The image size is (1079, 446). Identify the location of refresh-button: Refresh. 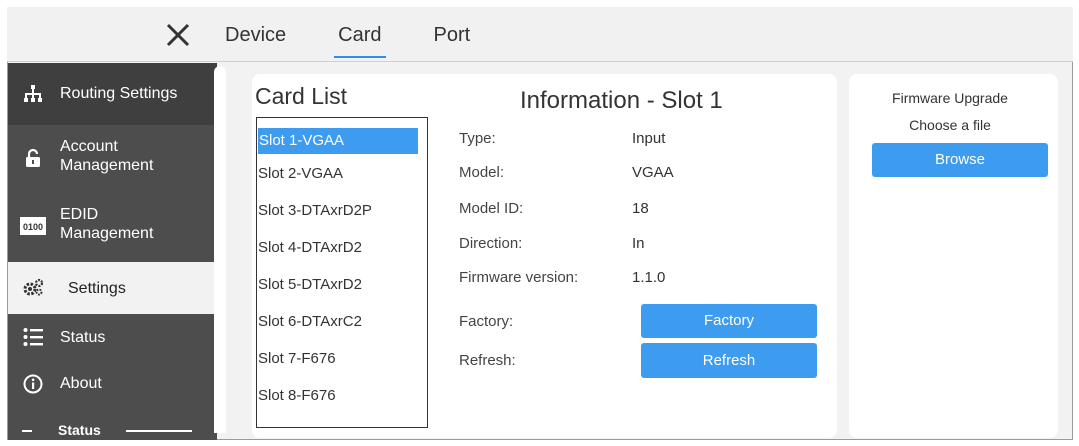
(729, 360).